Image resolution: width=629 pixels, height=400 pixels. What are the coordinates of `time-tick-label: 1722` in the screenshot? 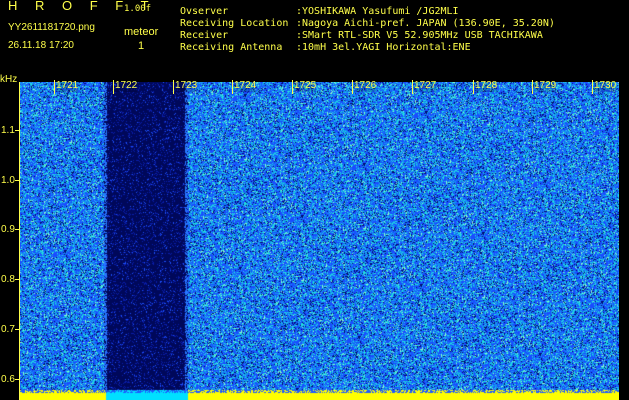 It's located at (126, 86).